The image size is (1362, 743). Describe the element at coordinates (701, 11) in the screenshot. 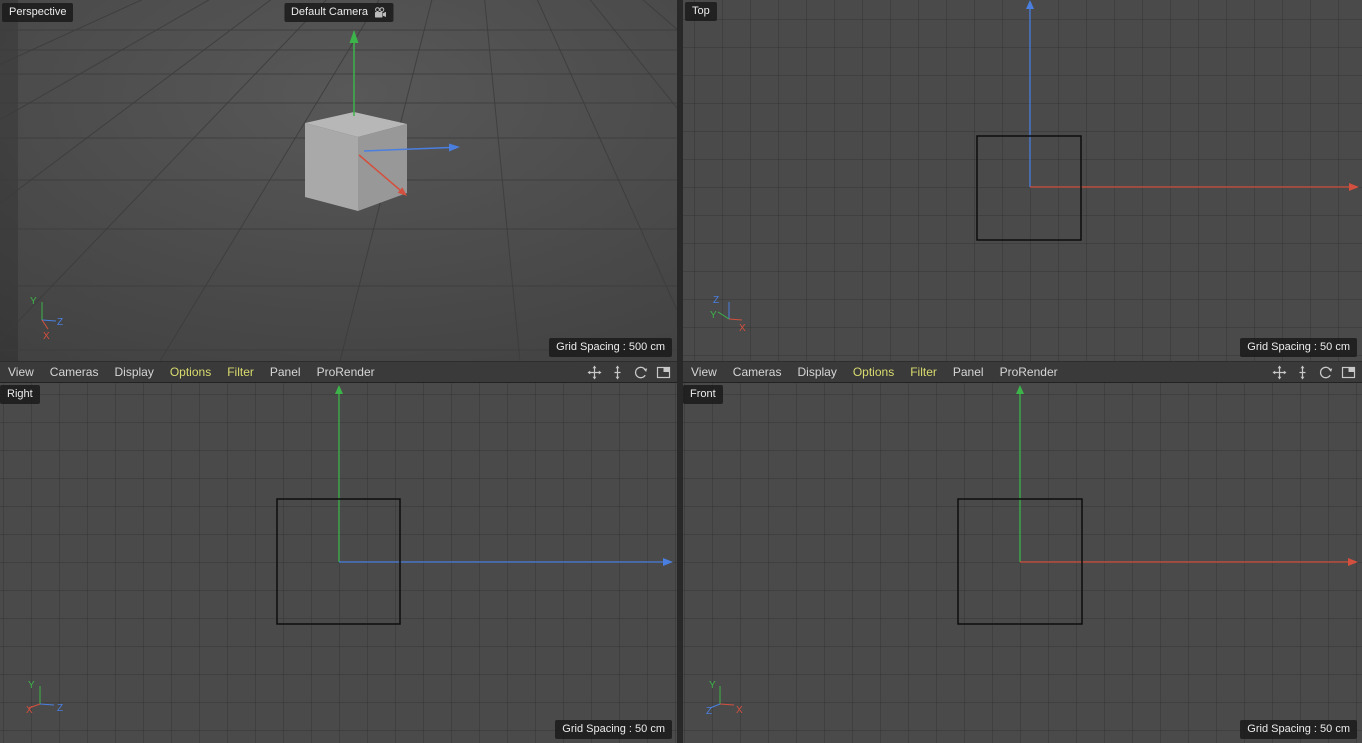

I see `viewport-label: Top` at that location.